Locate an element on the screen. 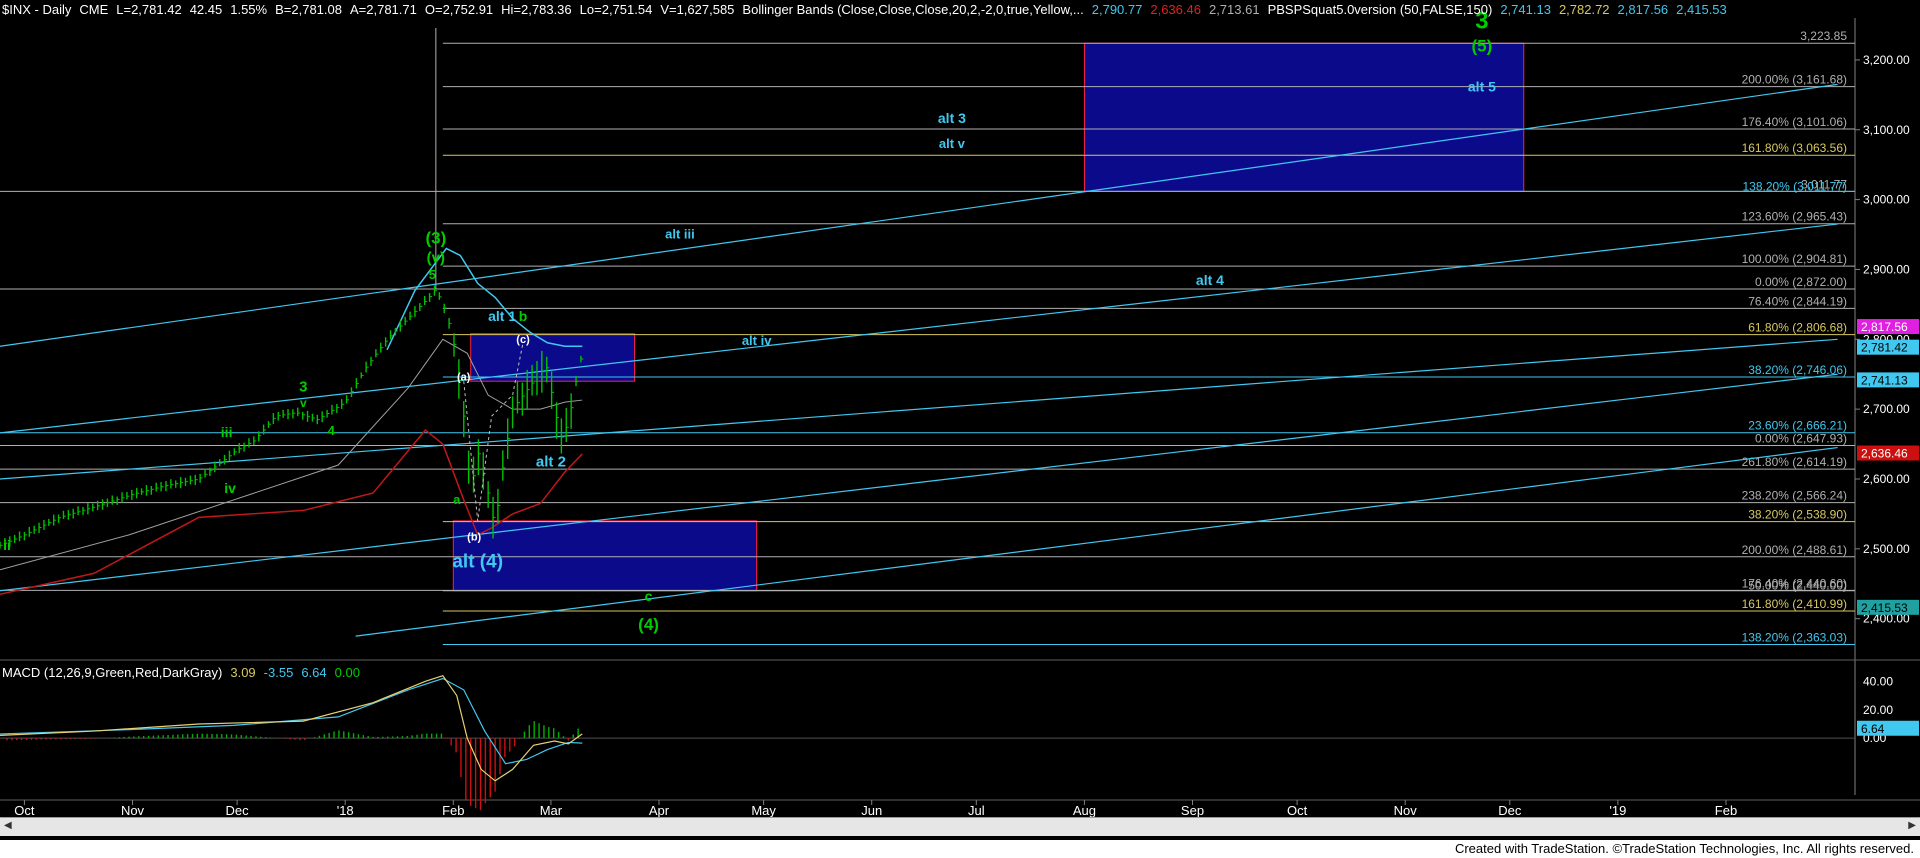  macd-label: MACD (12,26,9,Green,Red,DarkGray) is located at coordinates (112, 672).